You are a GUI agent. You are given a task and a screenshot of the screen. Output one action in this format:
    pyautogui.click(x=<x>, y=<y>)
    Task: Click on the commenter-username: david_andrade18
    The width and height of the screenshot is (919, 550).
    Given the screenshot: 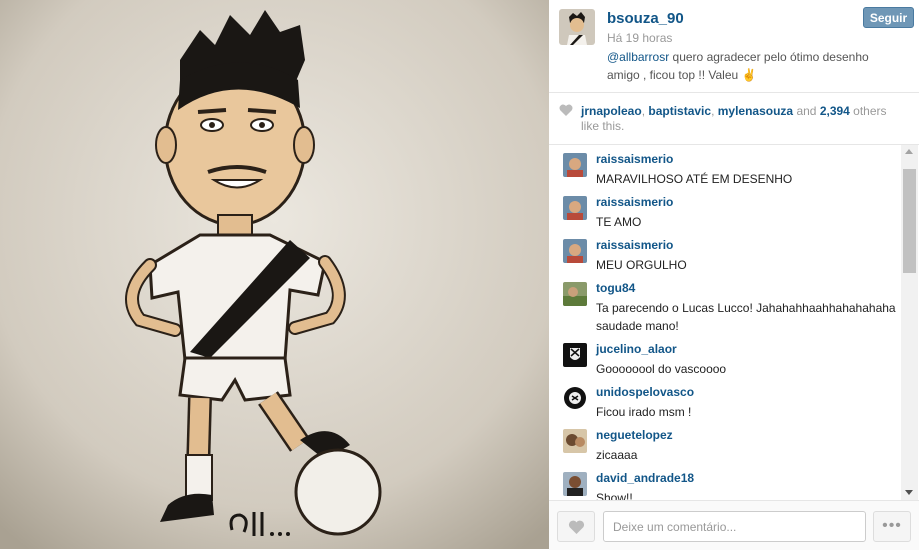 What is the action you would take?
    pyautogui.click(x=645, y=478)
    